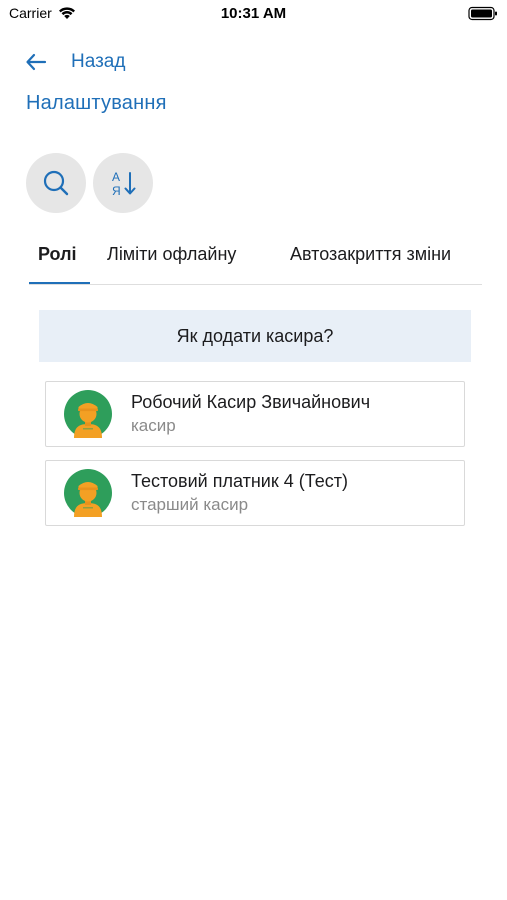 The height and width of the screenshot is (900, 507). What do you see at coordinates (255, 493) in the screenshot?
I see `user-card: Тестовий платник 4 (Тест) старший касир` at bounding box center [255, 493].